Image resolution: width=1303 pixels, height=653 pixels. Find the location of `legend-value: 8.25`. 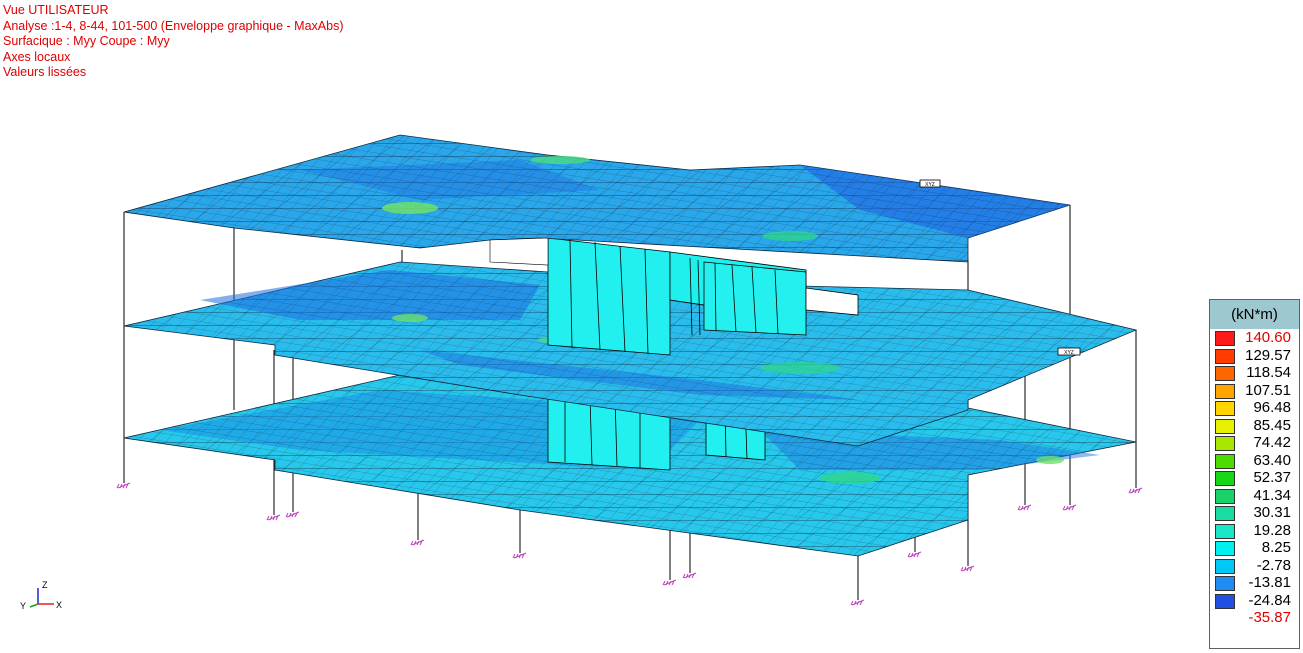

legend-value: 8.25 is located at coordinates (1276, 547).